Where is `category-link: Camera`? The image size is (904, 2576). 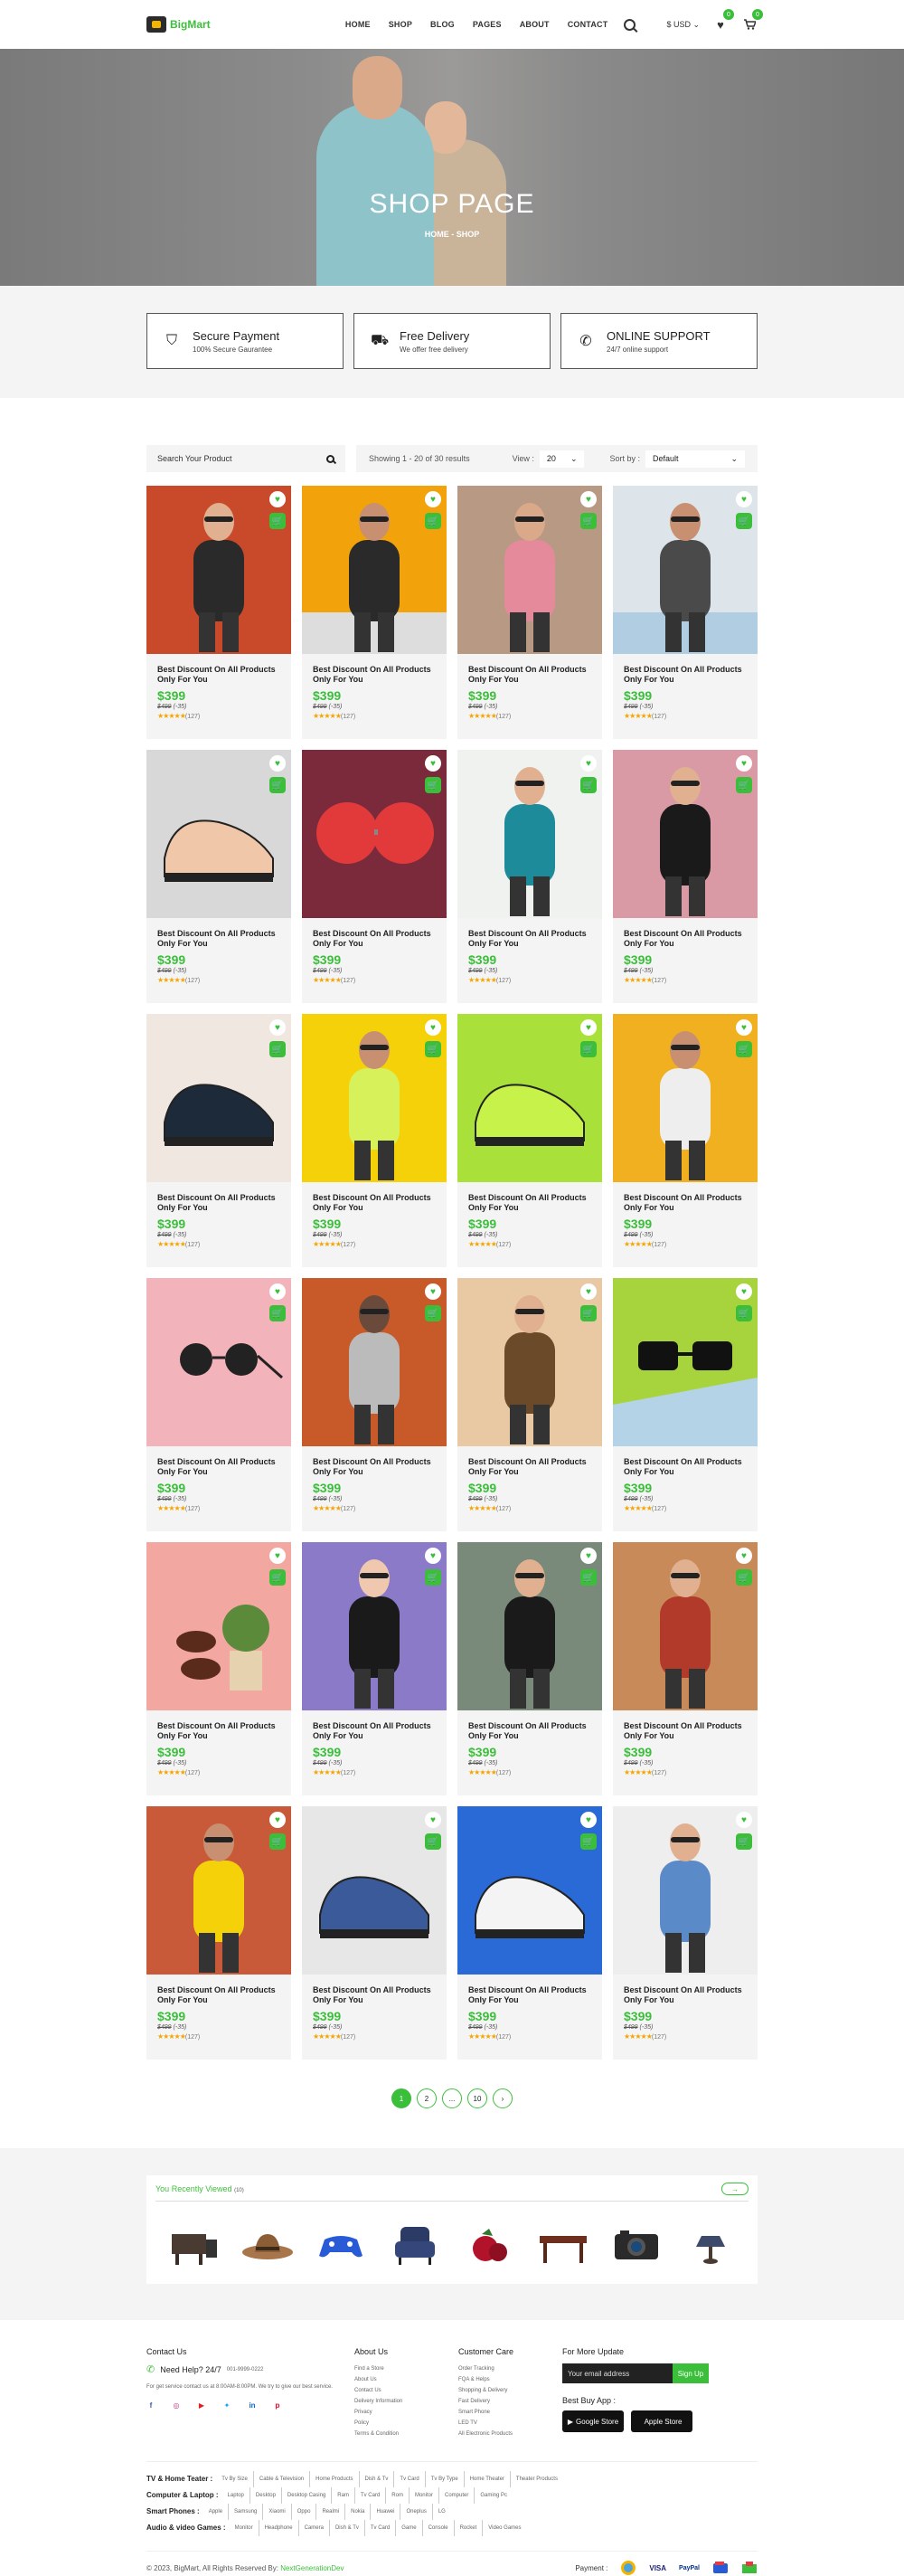 category-link: Camera is located at coordinates (314, 2528).